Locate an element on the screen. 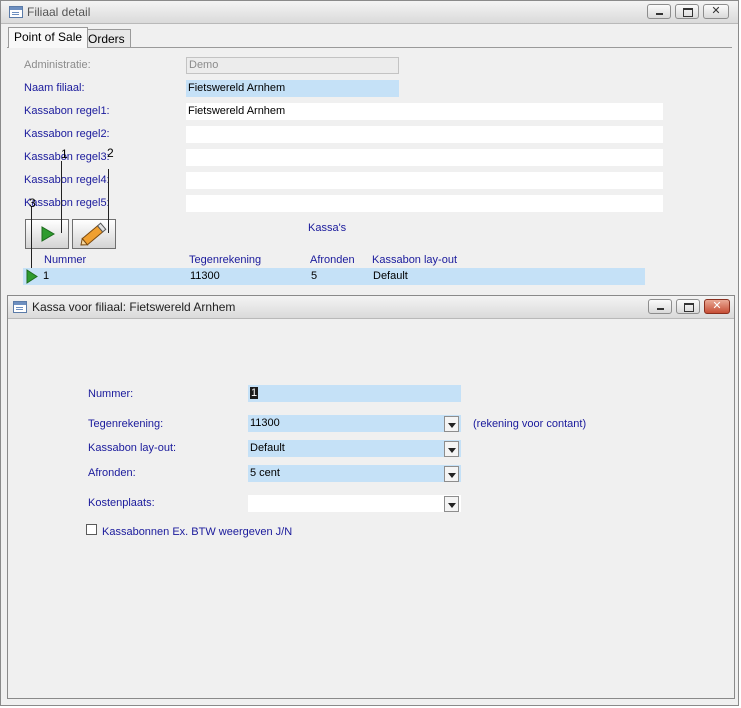 This screenshot has width=741, height=708. table-row is located at coordinates (334, 276).